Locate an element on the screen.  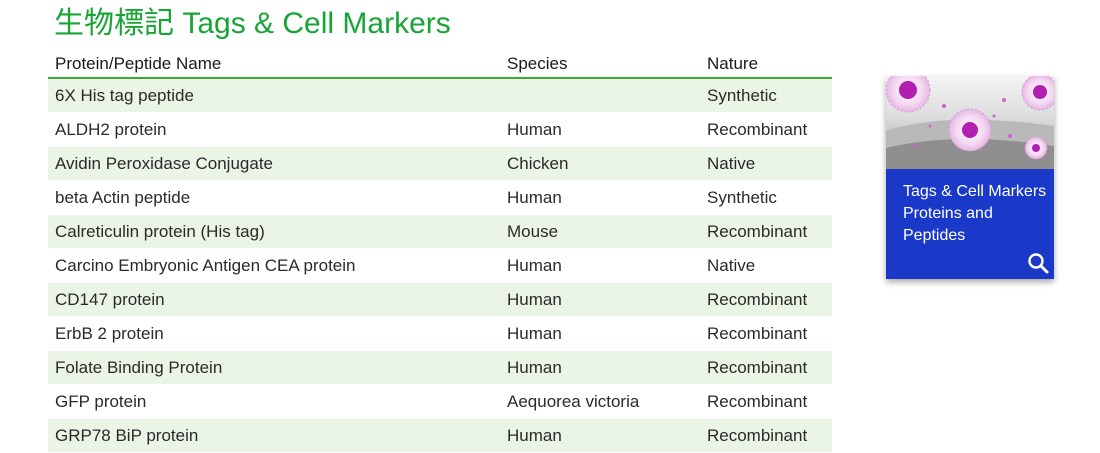
cell-protein-name: ALDH2 protein is located at coordinates (111, 129).